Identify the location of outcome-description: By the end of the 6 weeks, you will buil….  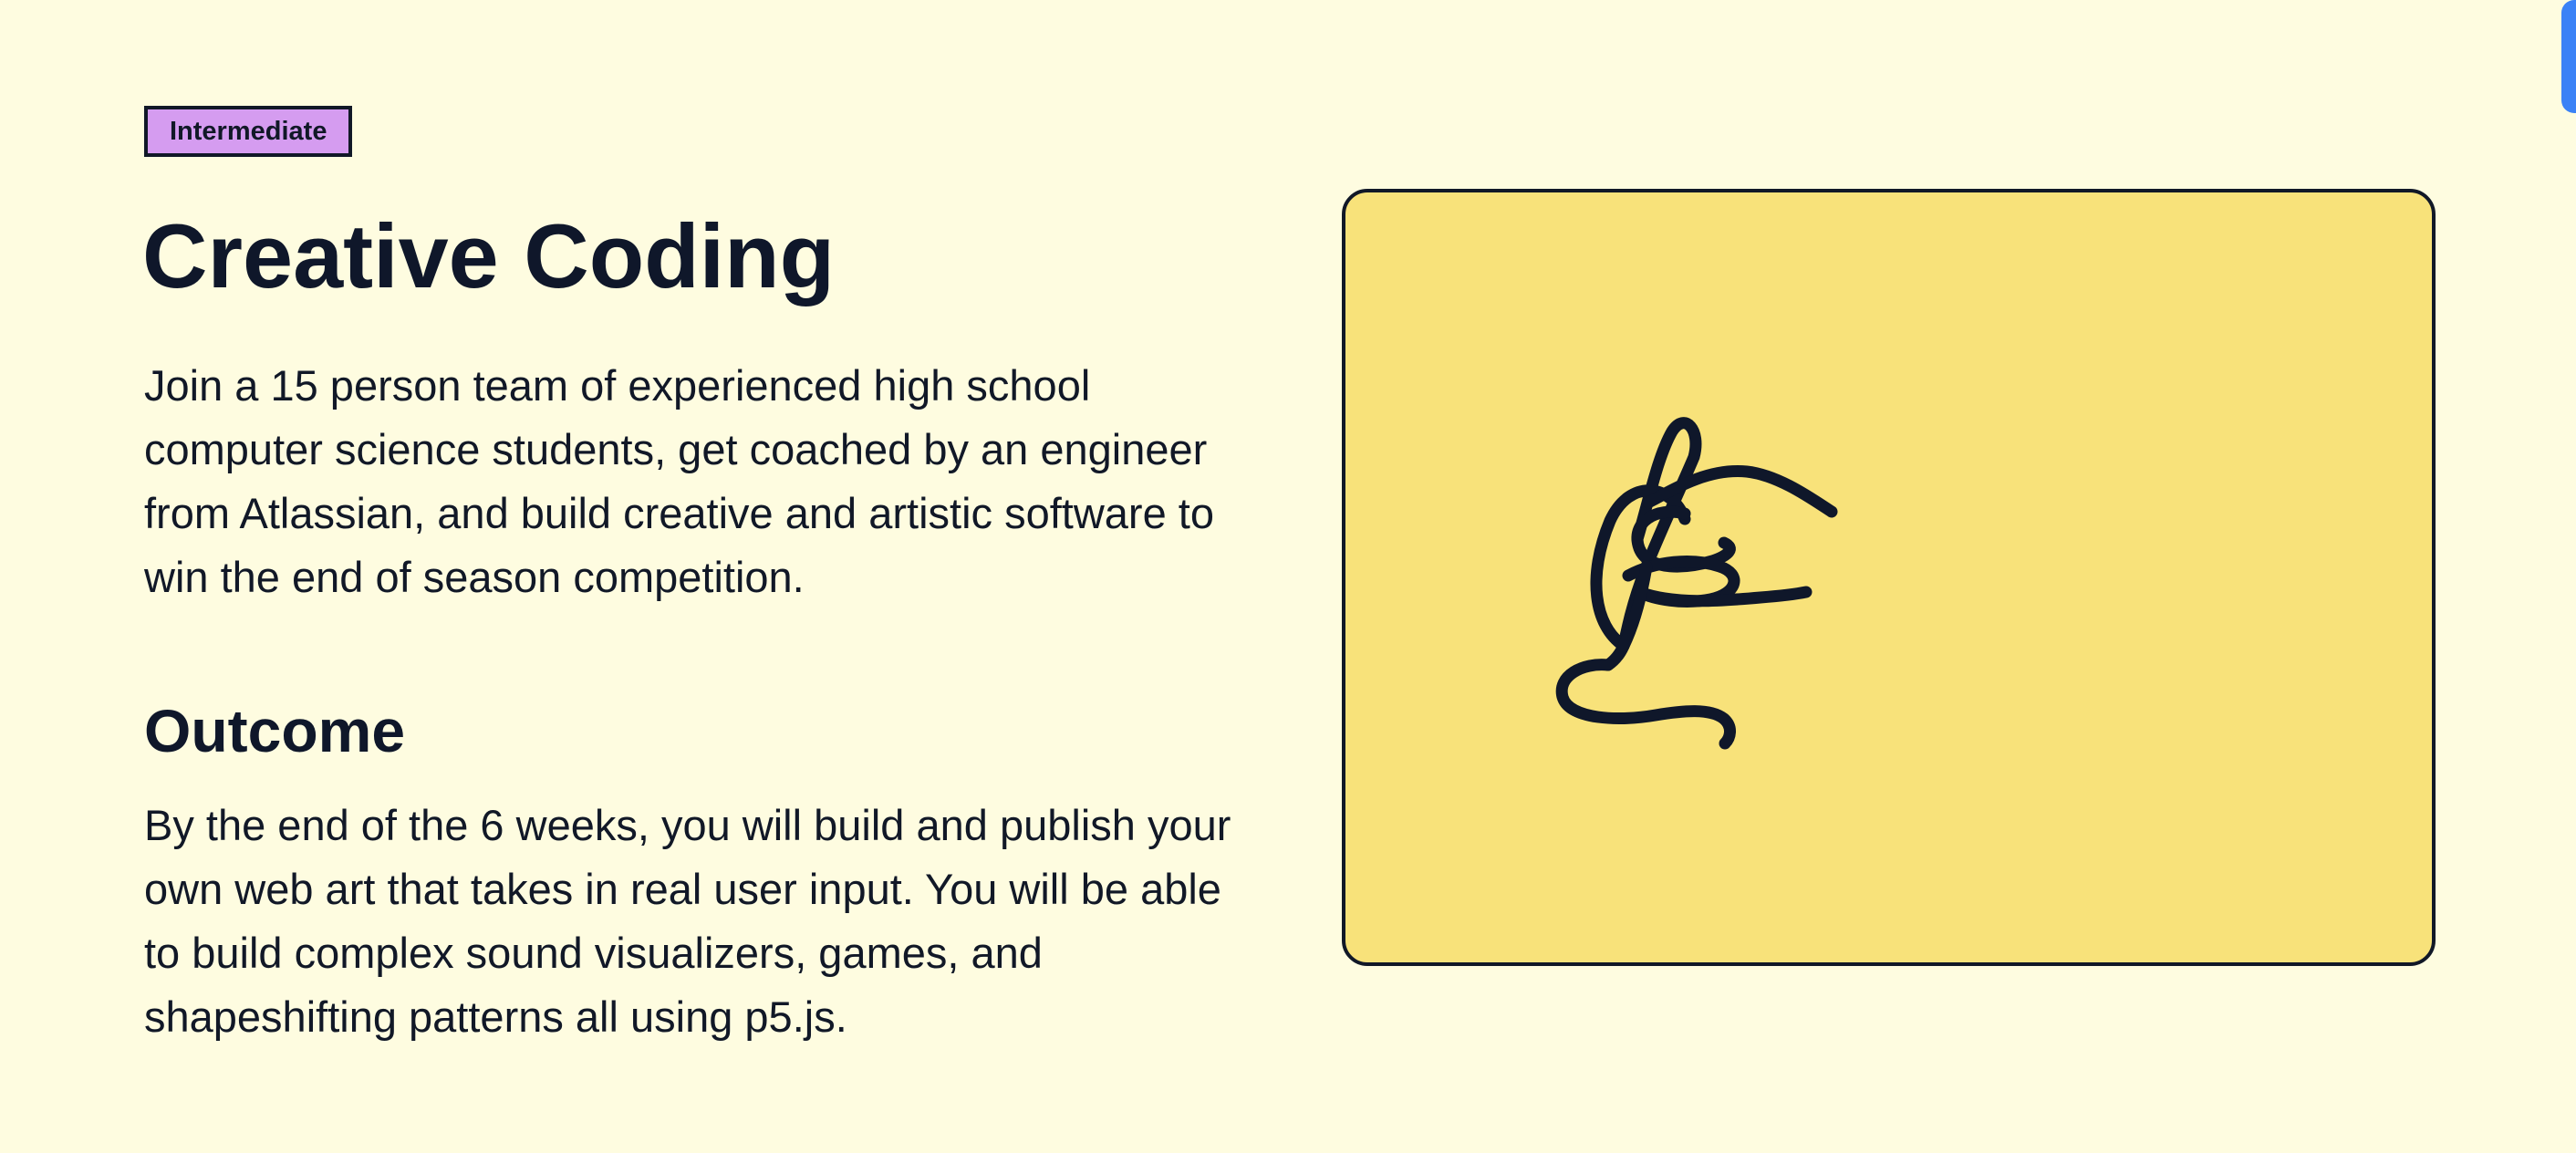
(687, 921).